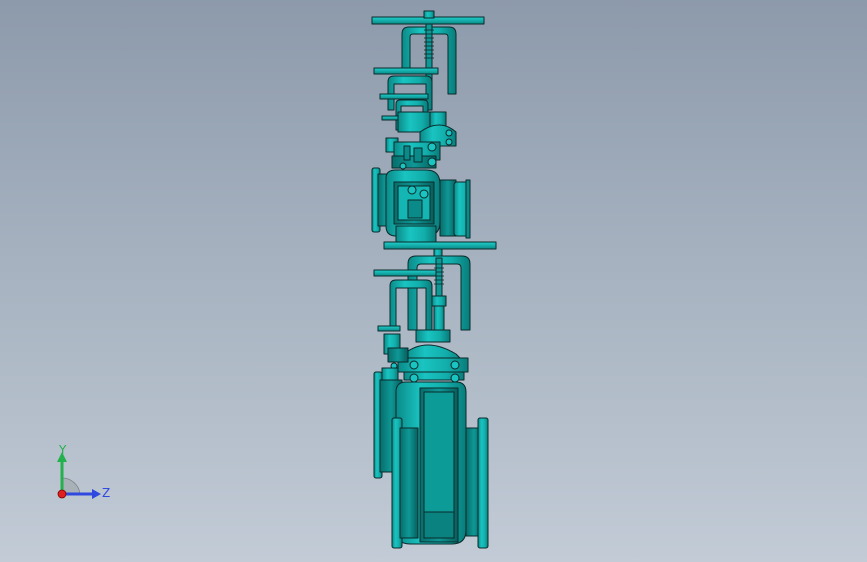  What do you see at coordinates (62, 494) in the screenshot?
I see `x-axis-point` at bounding box center [62, 494].